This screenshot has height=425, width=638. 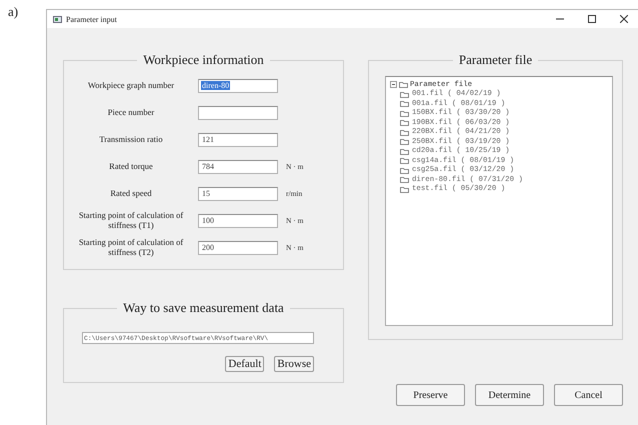 I want to click on field-label: Workpiece graph number, so click(x=131, y=85).